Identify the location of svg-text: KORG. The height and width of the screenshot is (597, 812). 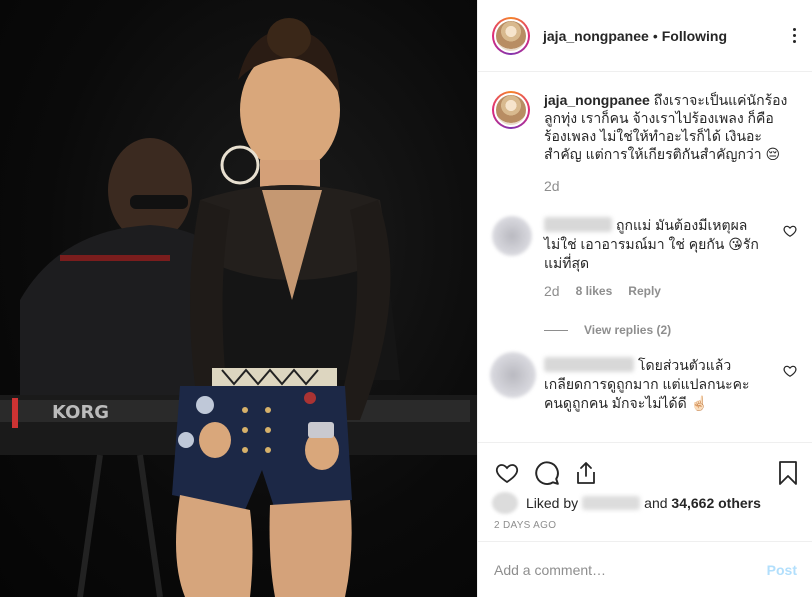
(80, 412).